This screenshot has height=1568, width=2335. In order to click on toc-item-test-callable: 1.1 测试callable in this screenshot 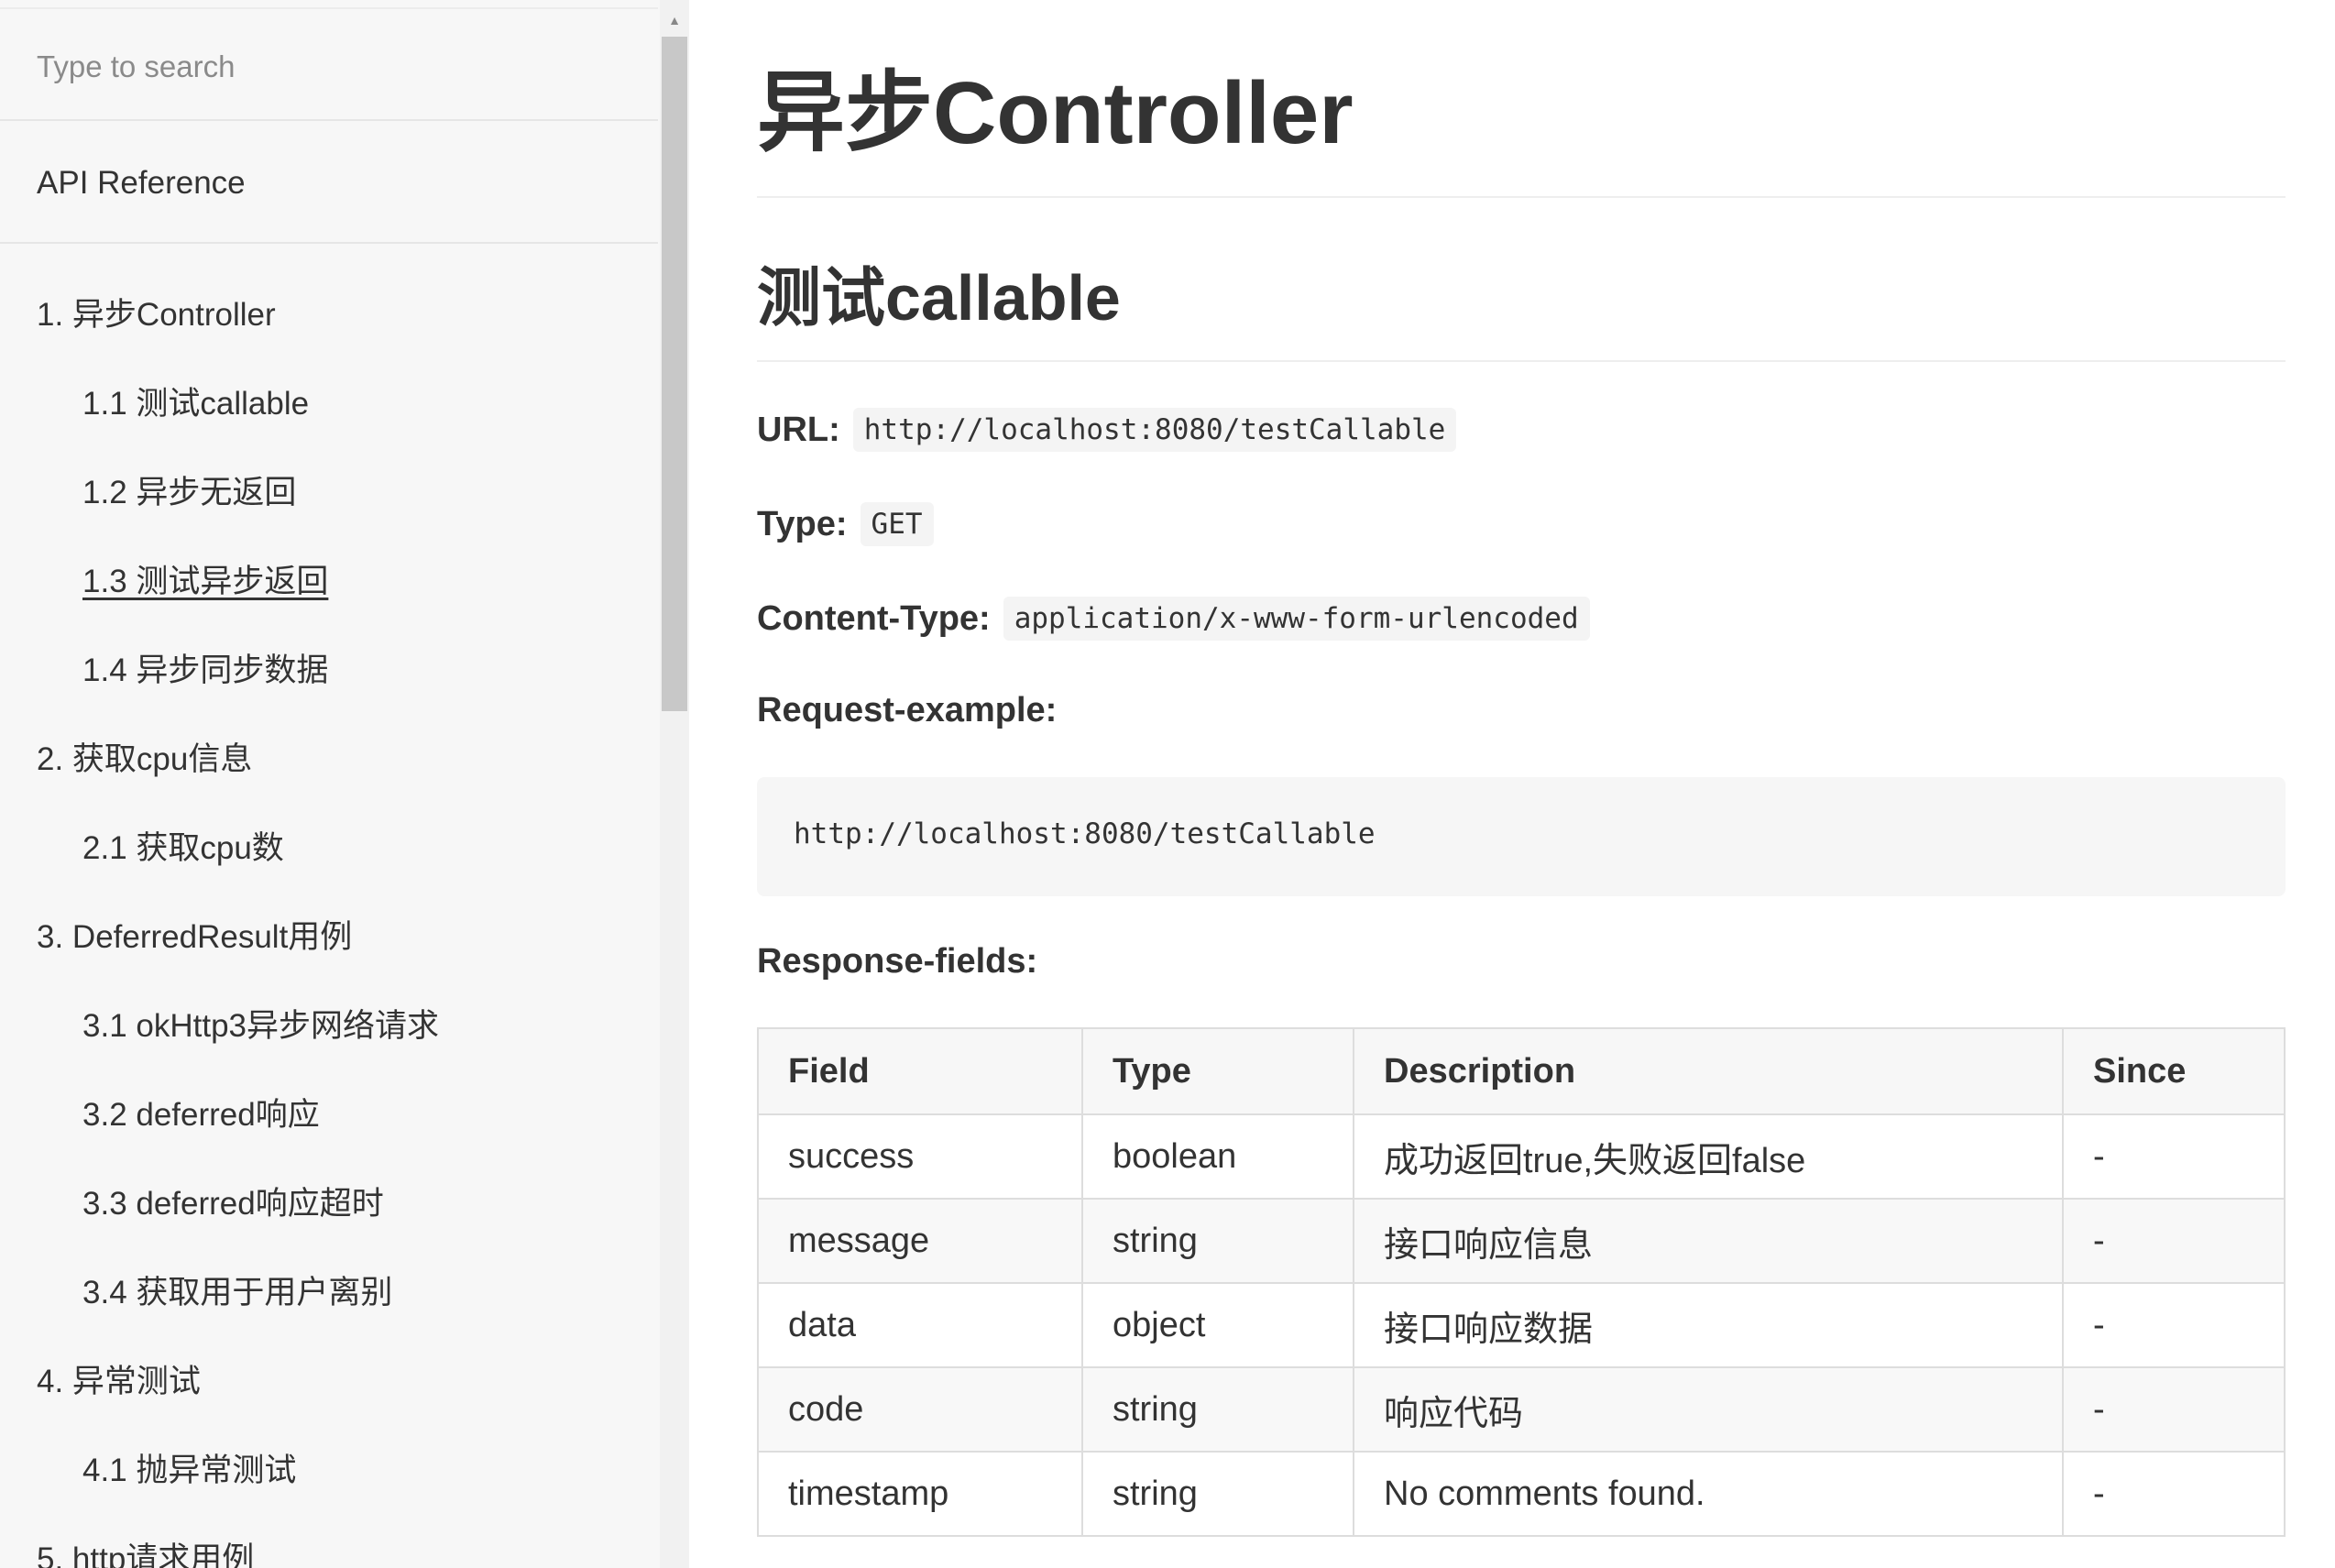, I will do `click(195, 401)`.